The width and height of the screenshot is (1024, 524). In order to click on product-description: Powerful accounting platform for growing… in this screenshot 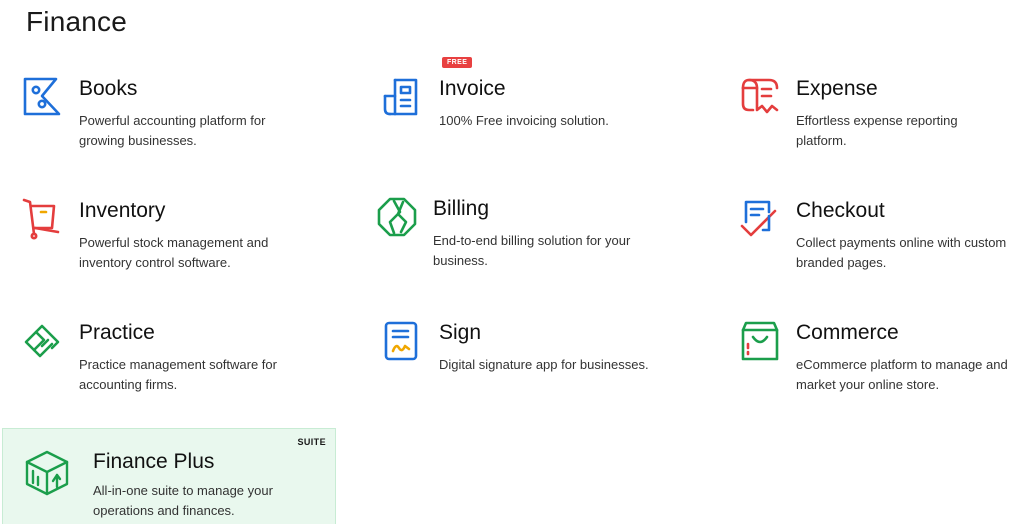, I will do `click(172, 130)`.